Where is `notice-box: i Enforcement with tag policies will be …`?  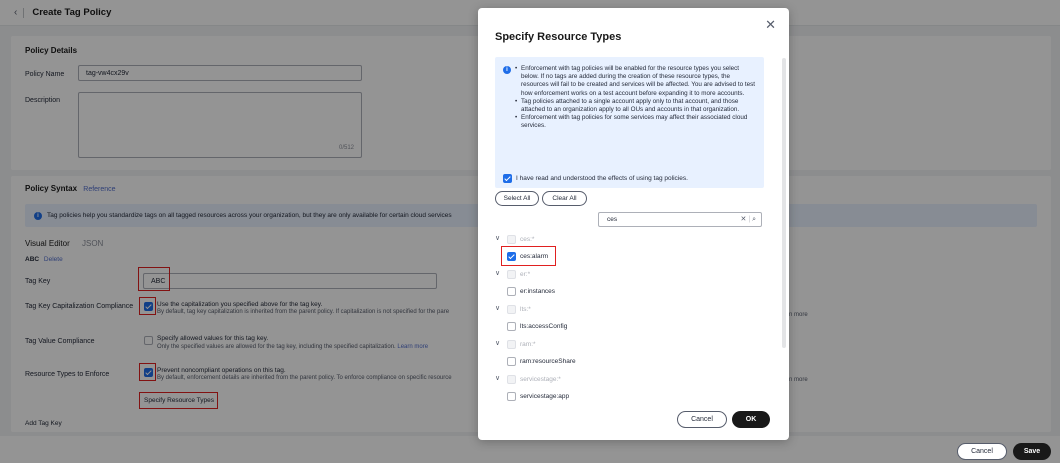 notice-box: i Enforcement with tag policies will be … is located at coordinates (629, 122).